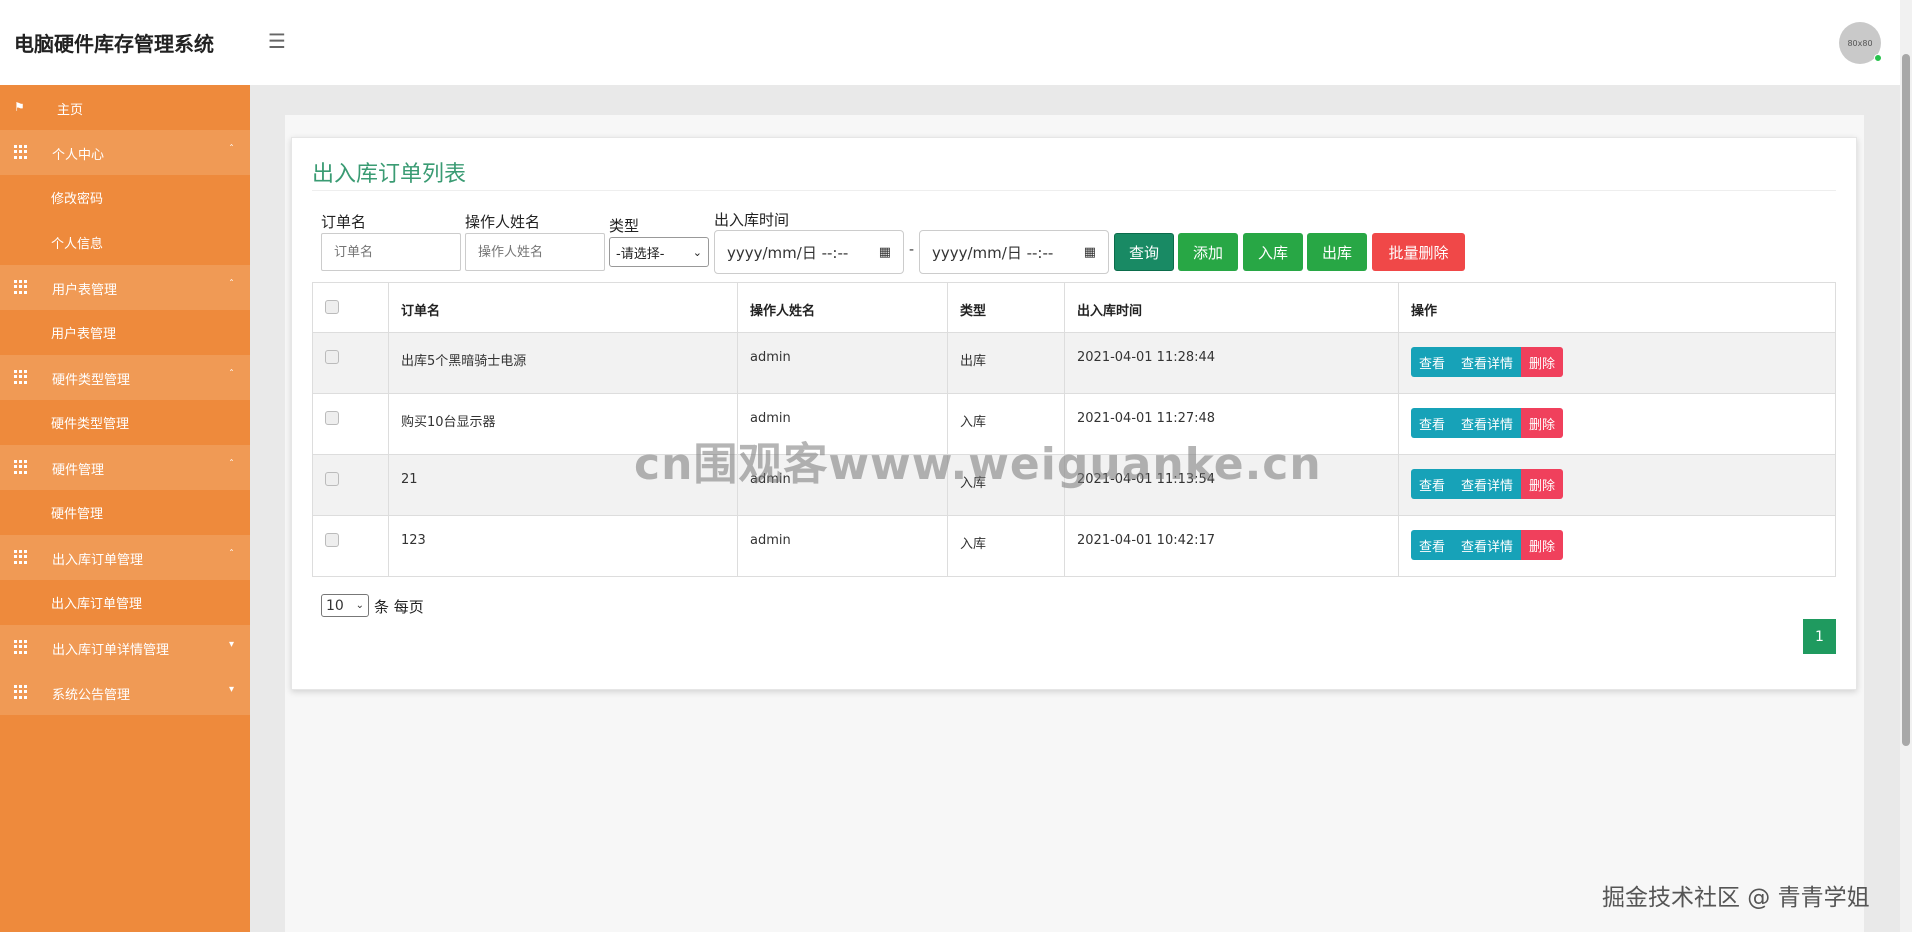 The height and width of the screenshot is (932, 1912). Describe the element at coordinates (332, 307) in the screenshot. I see `select-all-checkbox` at that location.